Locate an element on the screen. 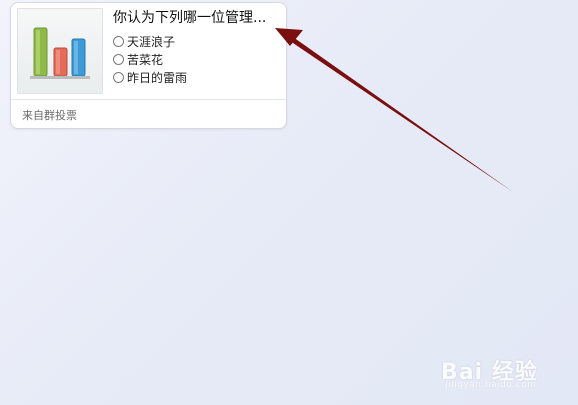 The image size is (578, 405). poll-options: 天涯浪子 苦菜花 昨日的雷雨 is located at coordinates (150, 59).